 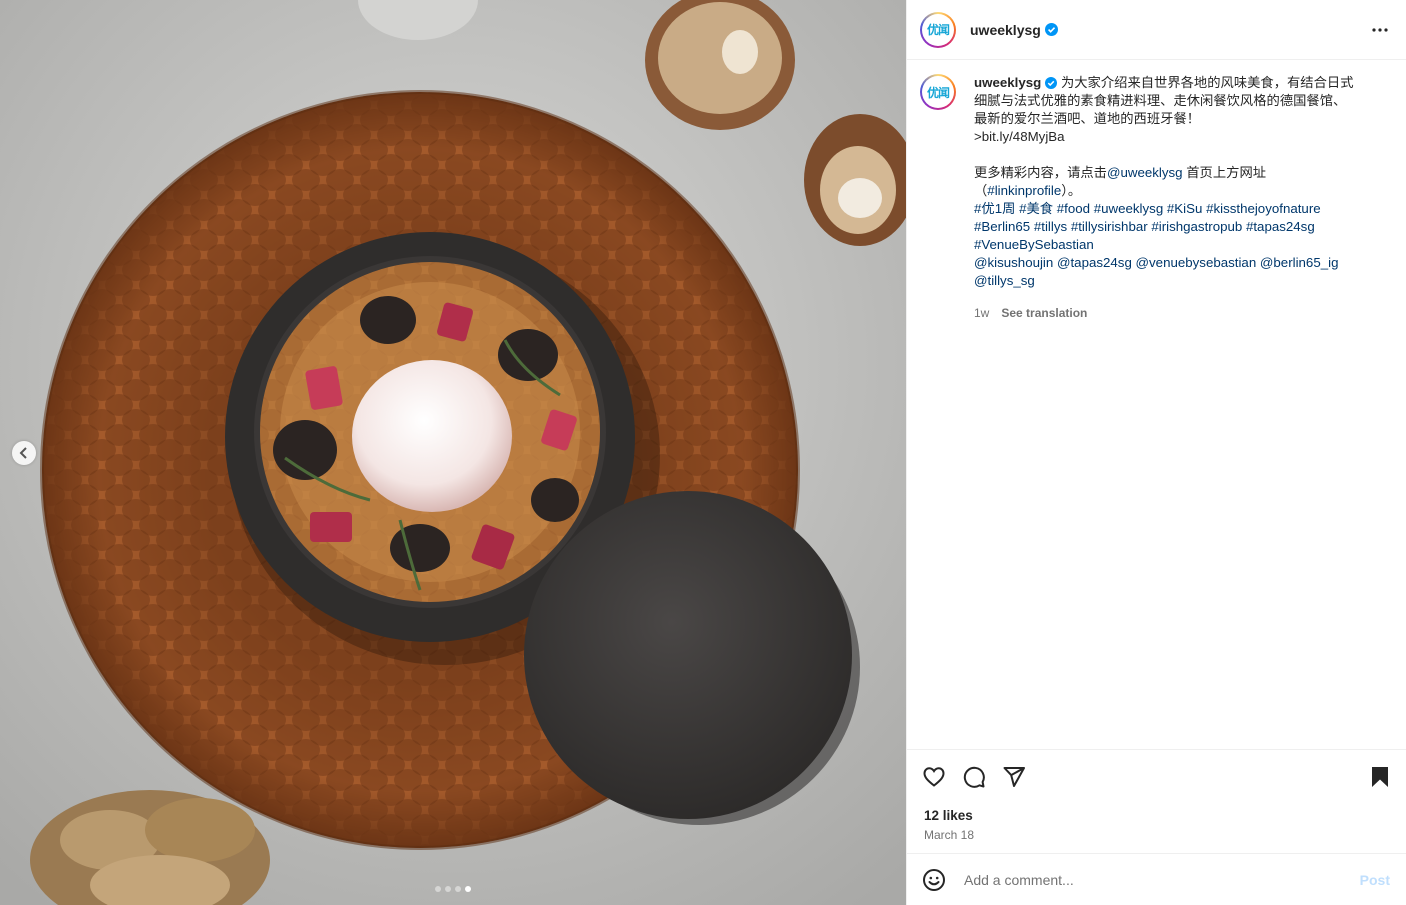 I want to click on caption-line-1: 为大家介绍来自世界各地的风味美食，有结合日式, so click(x=1207, y=82).